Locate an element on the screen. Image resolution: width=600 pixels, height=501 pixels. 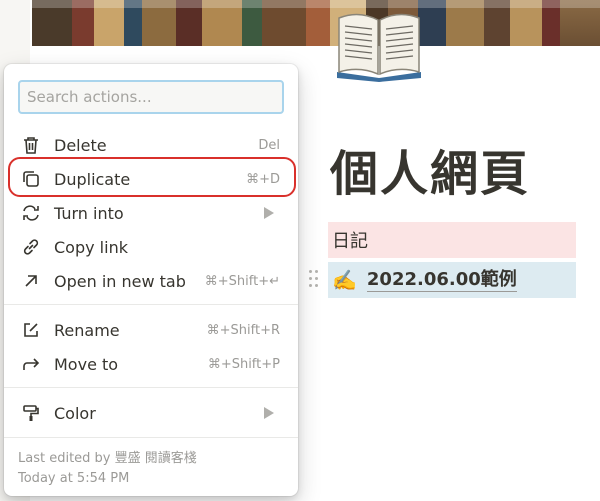
menu-item-label: Open in new tab is located at coordinates (120, 281).